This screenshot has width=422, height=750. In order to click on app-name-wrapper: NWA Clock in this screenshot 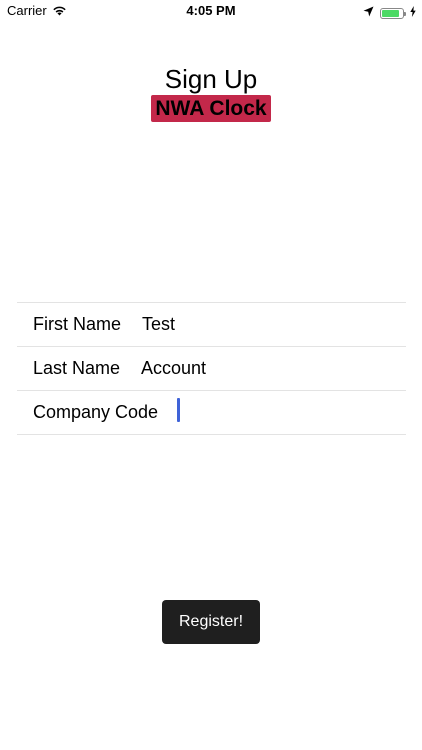, I will do `click(211, 108)`.